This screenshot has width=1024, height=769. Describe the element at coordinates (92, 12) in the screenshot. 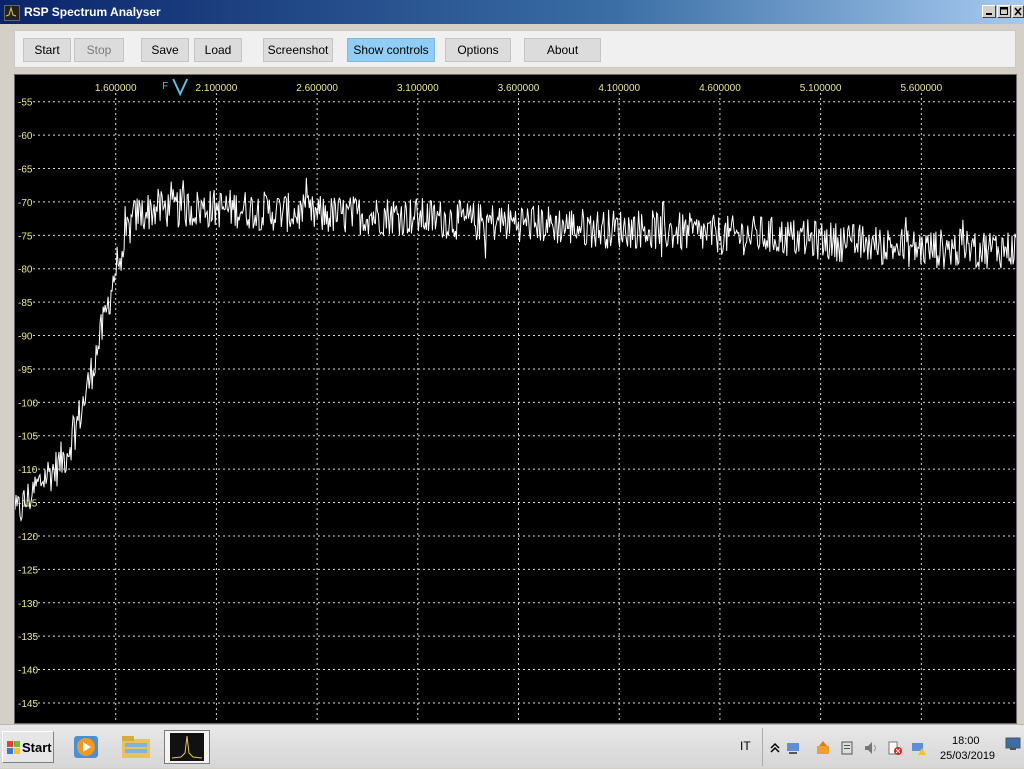

I see `window-title: RSP Spectrum Analyser` at that location.